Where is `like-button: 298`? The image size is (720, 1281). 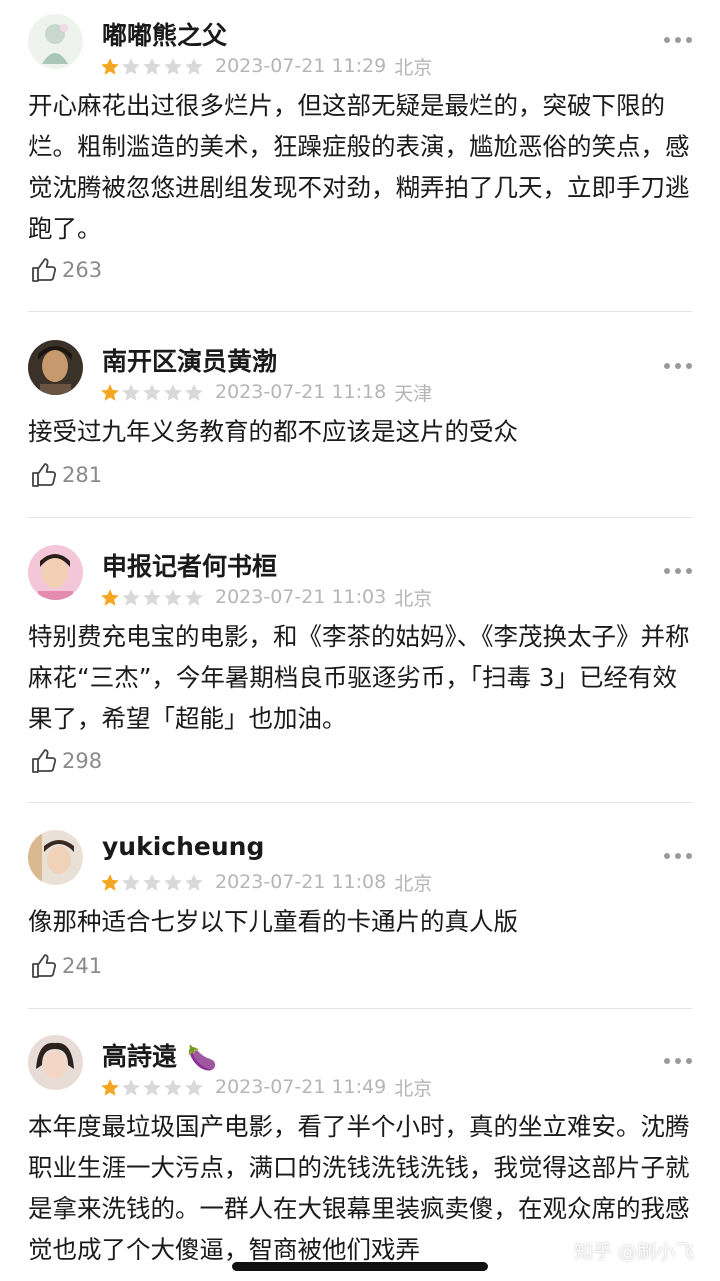 like-button: 298 is located at coordinates (66, 761).